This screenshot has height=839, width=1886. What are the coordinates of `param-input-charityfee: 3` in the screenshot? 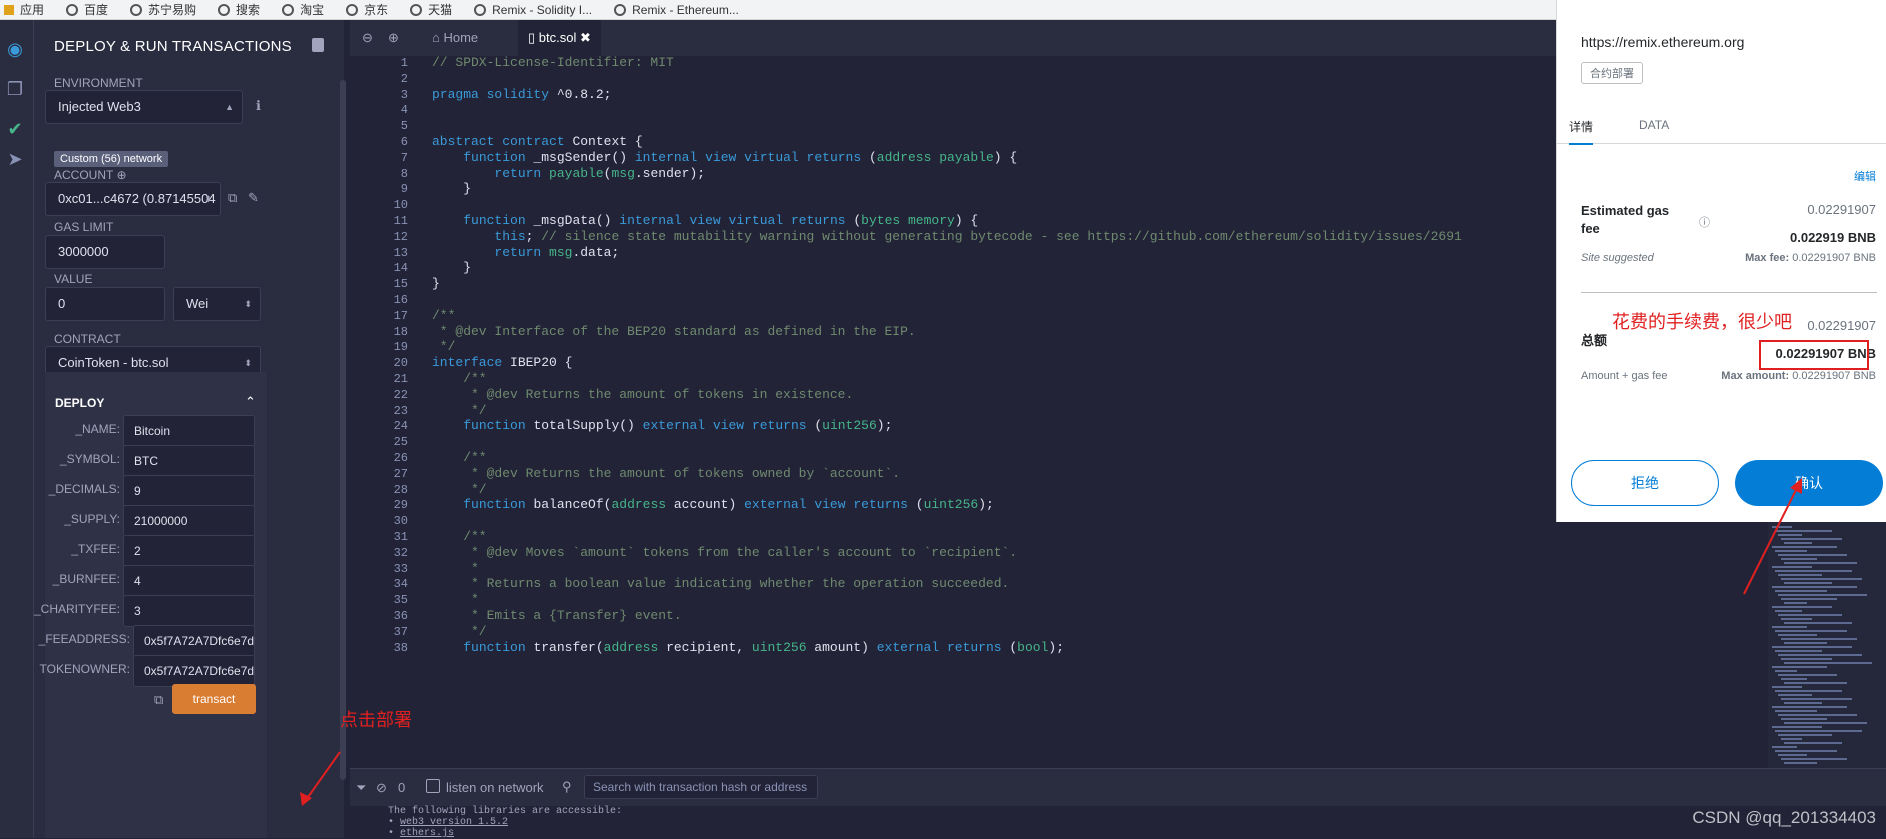 It's located at (189, 611).